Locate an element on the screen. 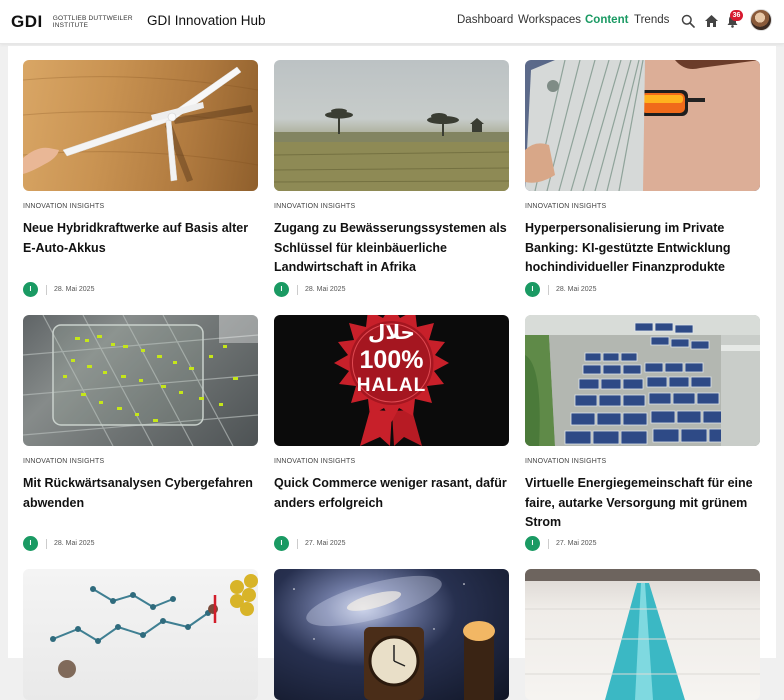  article-image-savanna is located at coordinates (391, 125).